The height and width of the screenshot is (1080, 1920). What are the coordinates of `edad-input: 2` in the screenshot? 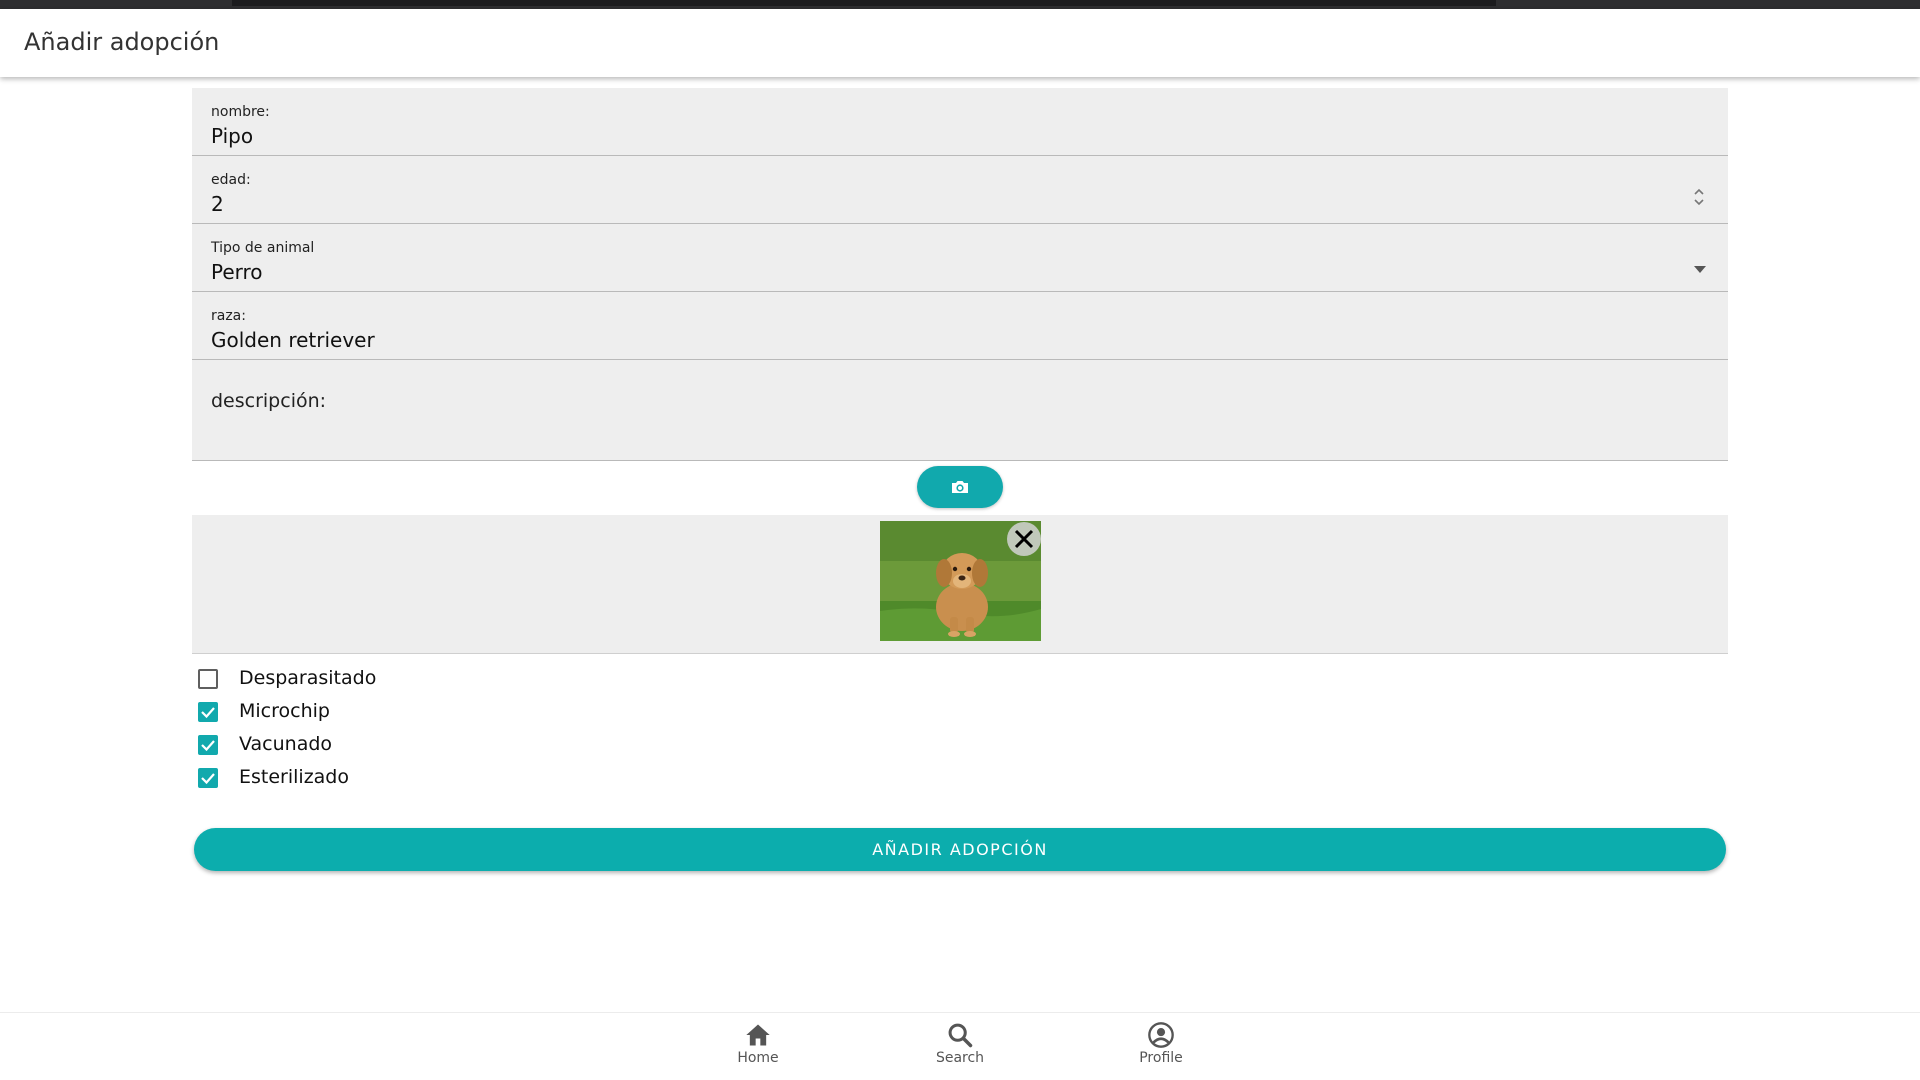 It's located at (217, 204).